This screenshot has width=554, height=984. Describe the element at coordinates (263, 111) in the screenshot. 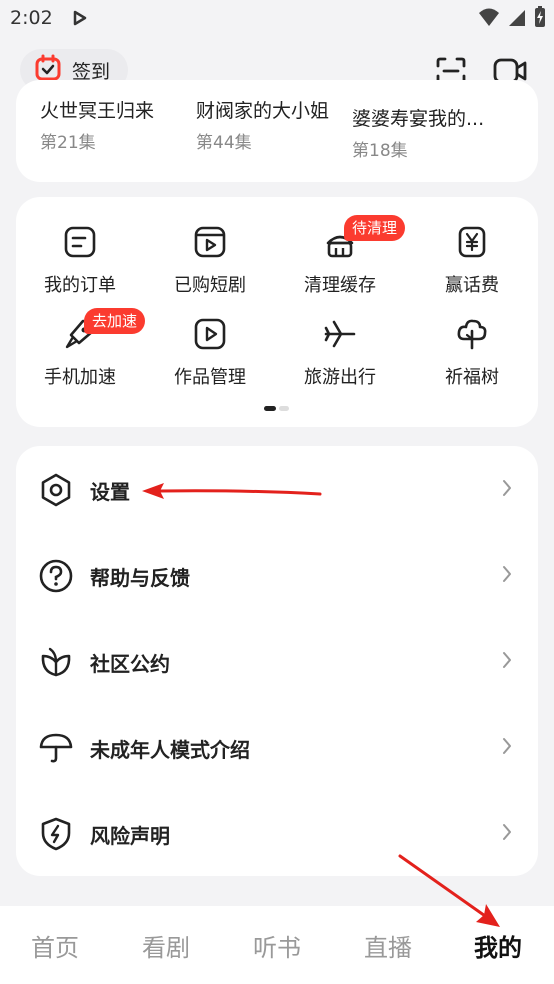

I see `drama-title: 财阀家的大小姐` at that location.